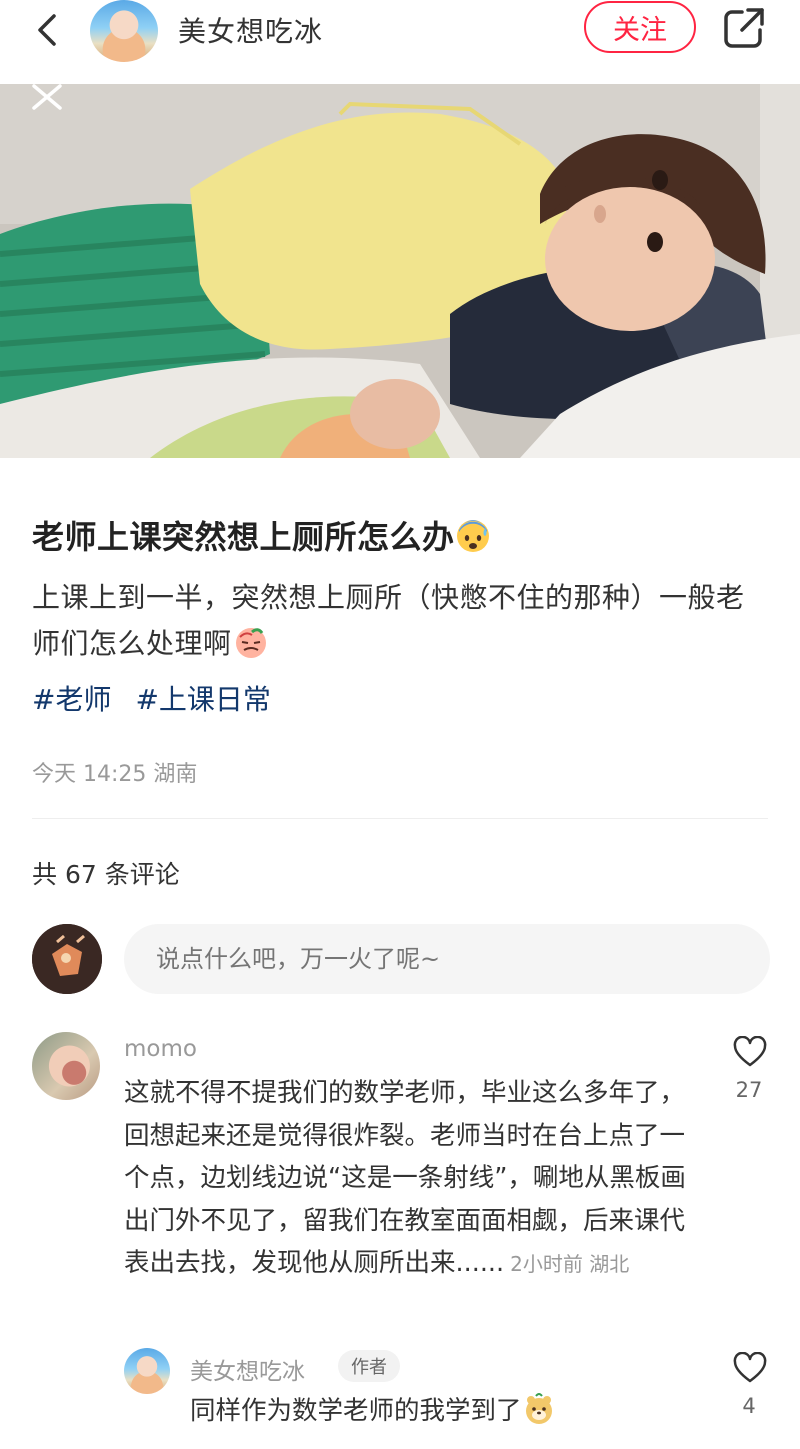 Image resolution: width=800 pixels, height=1449 pixels. Describe the element at coordinates (124, 31) in the screenshot. I see `author-avatar` at that location.